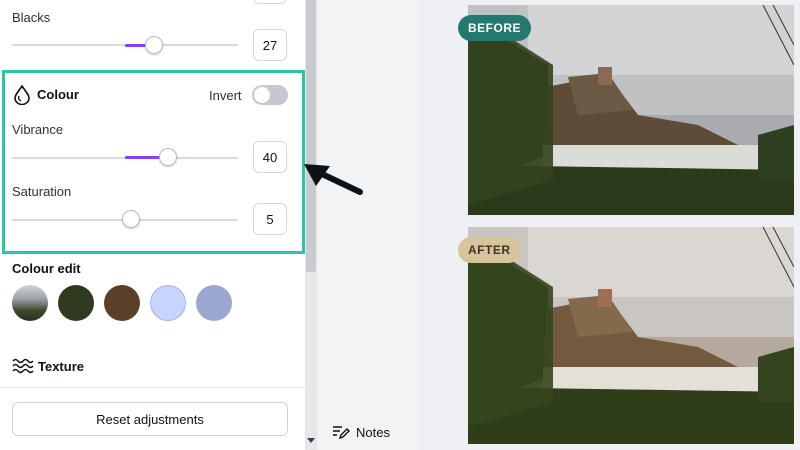 The image size is (800, 450). I want to click on notes-icon, so click(341, 433).